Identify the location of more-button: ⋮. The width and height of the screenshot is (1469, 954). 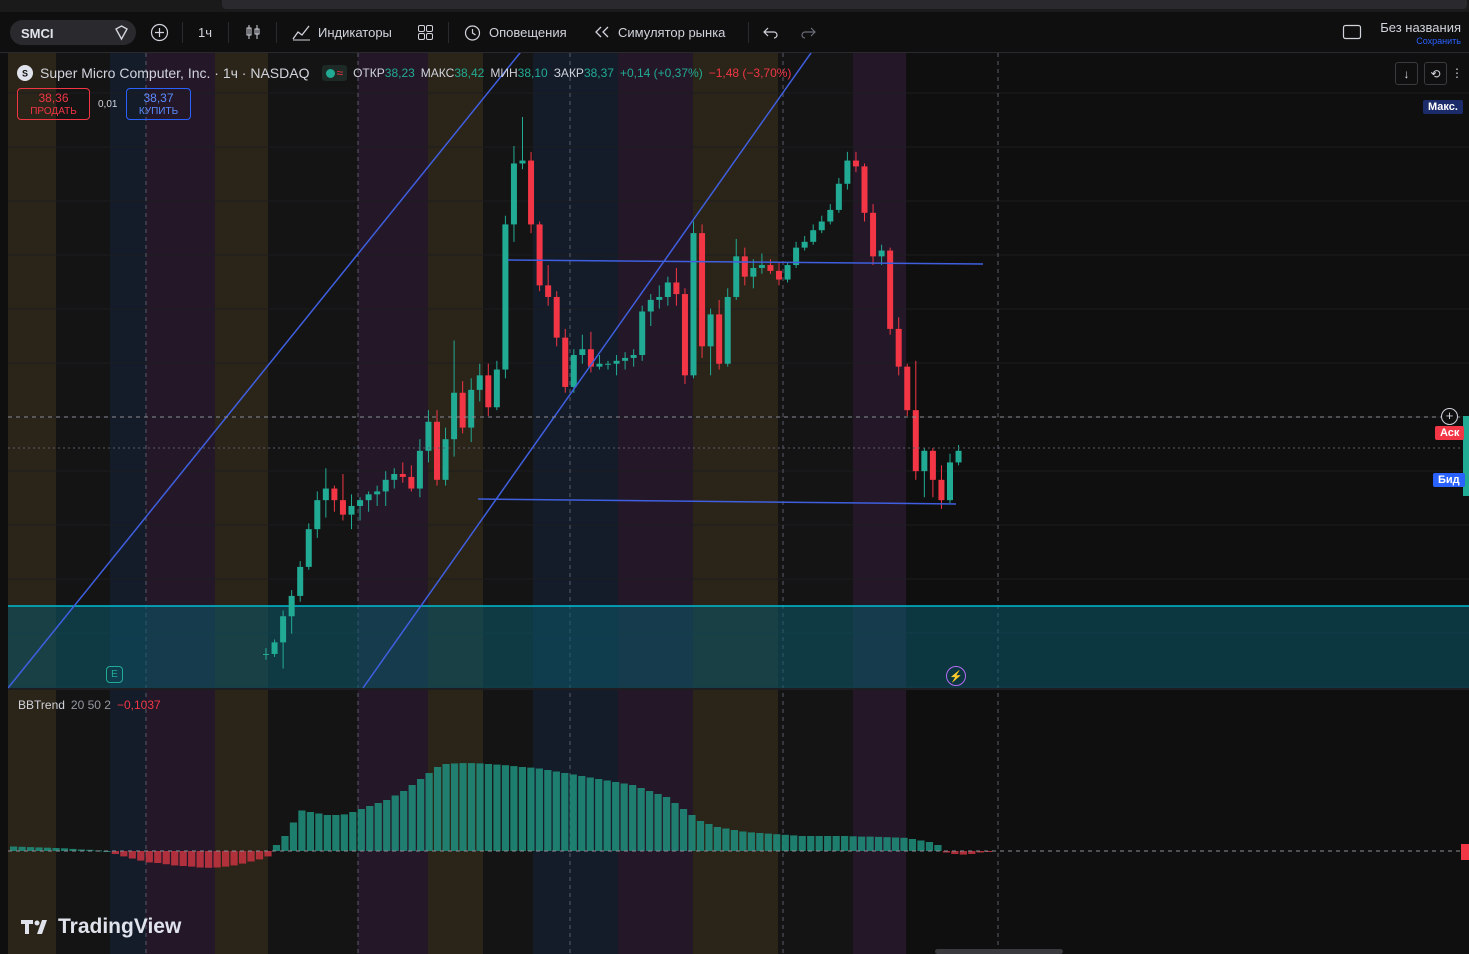
(1457, 72).